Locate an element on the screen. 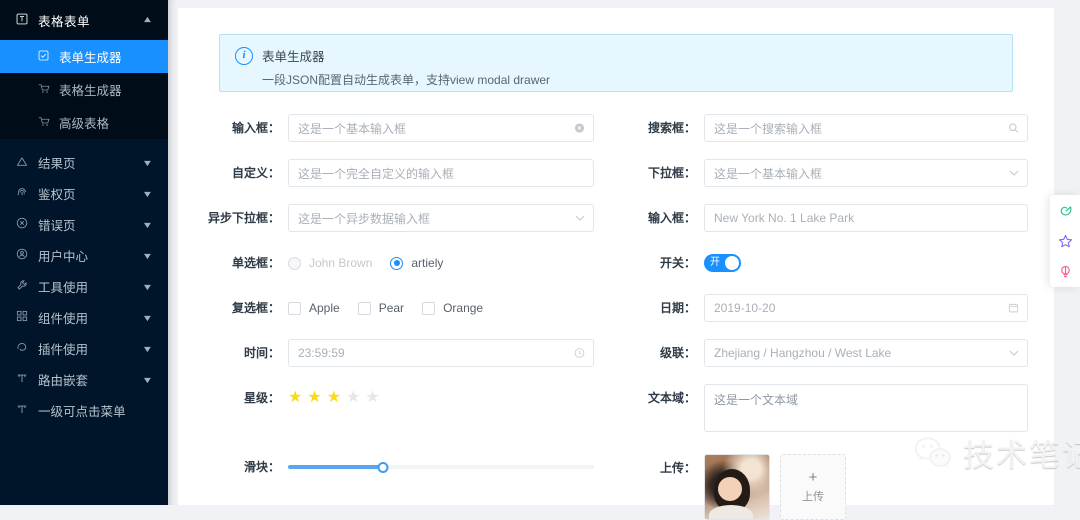  checkbox-label: Orange is located at coordinates (463, 308).